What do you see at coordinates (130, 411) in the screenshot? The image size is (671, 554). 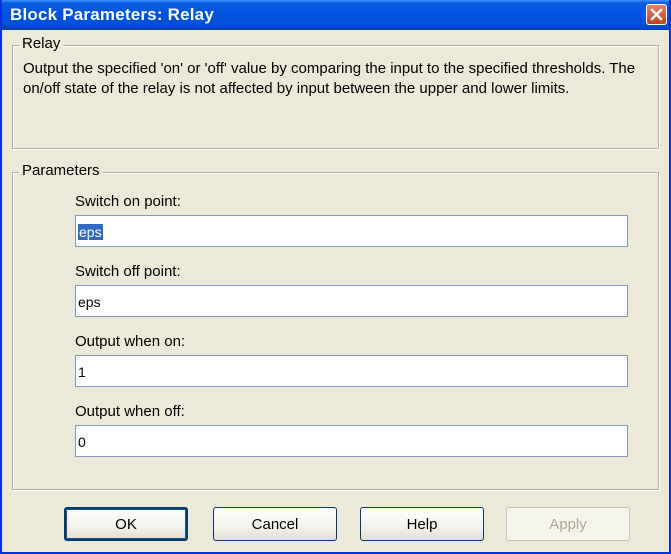 I see `output-when-off-label: Output when off:` at bounding box center [130, 411].